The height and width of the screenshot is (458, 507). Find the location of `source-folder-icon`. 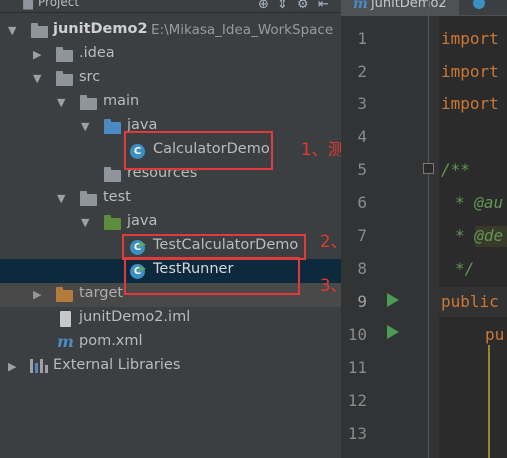

source-folder-icon is located at coordinates (112, 126).